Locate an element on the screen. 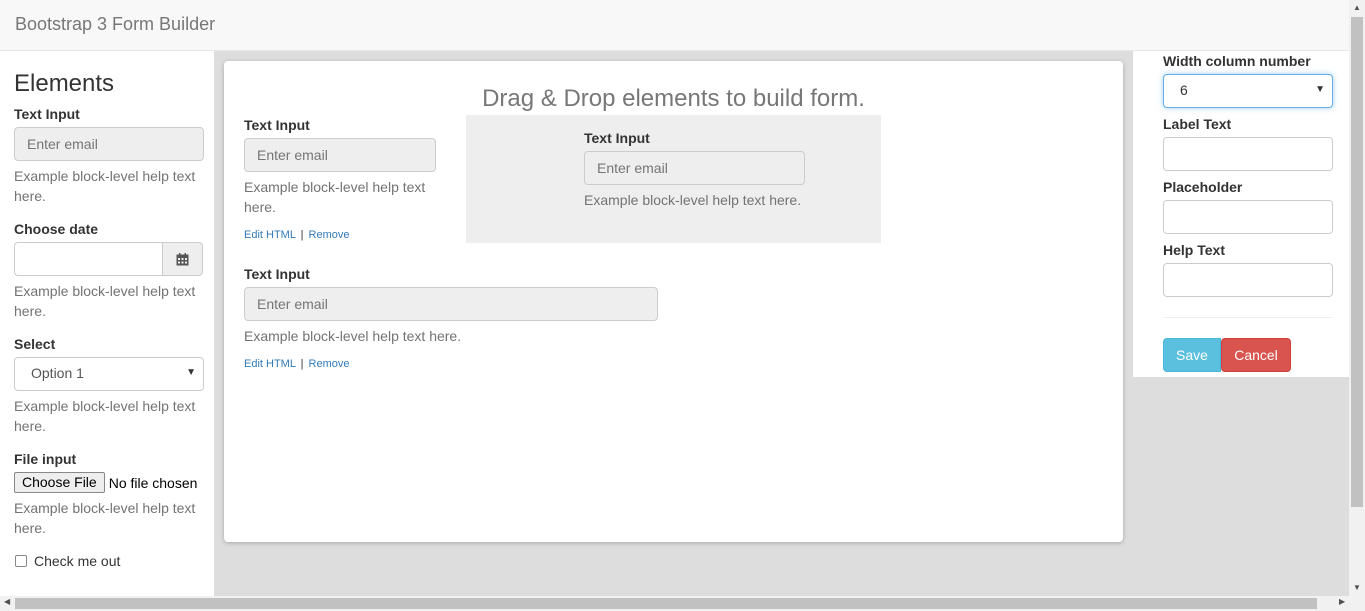 The height and width of the screenshot is (611, 1365). width-label: Width column number is located at coordinates (1237, 61).